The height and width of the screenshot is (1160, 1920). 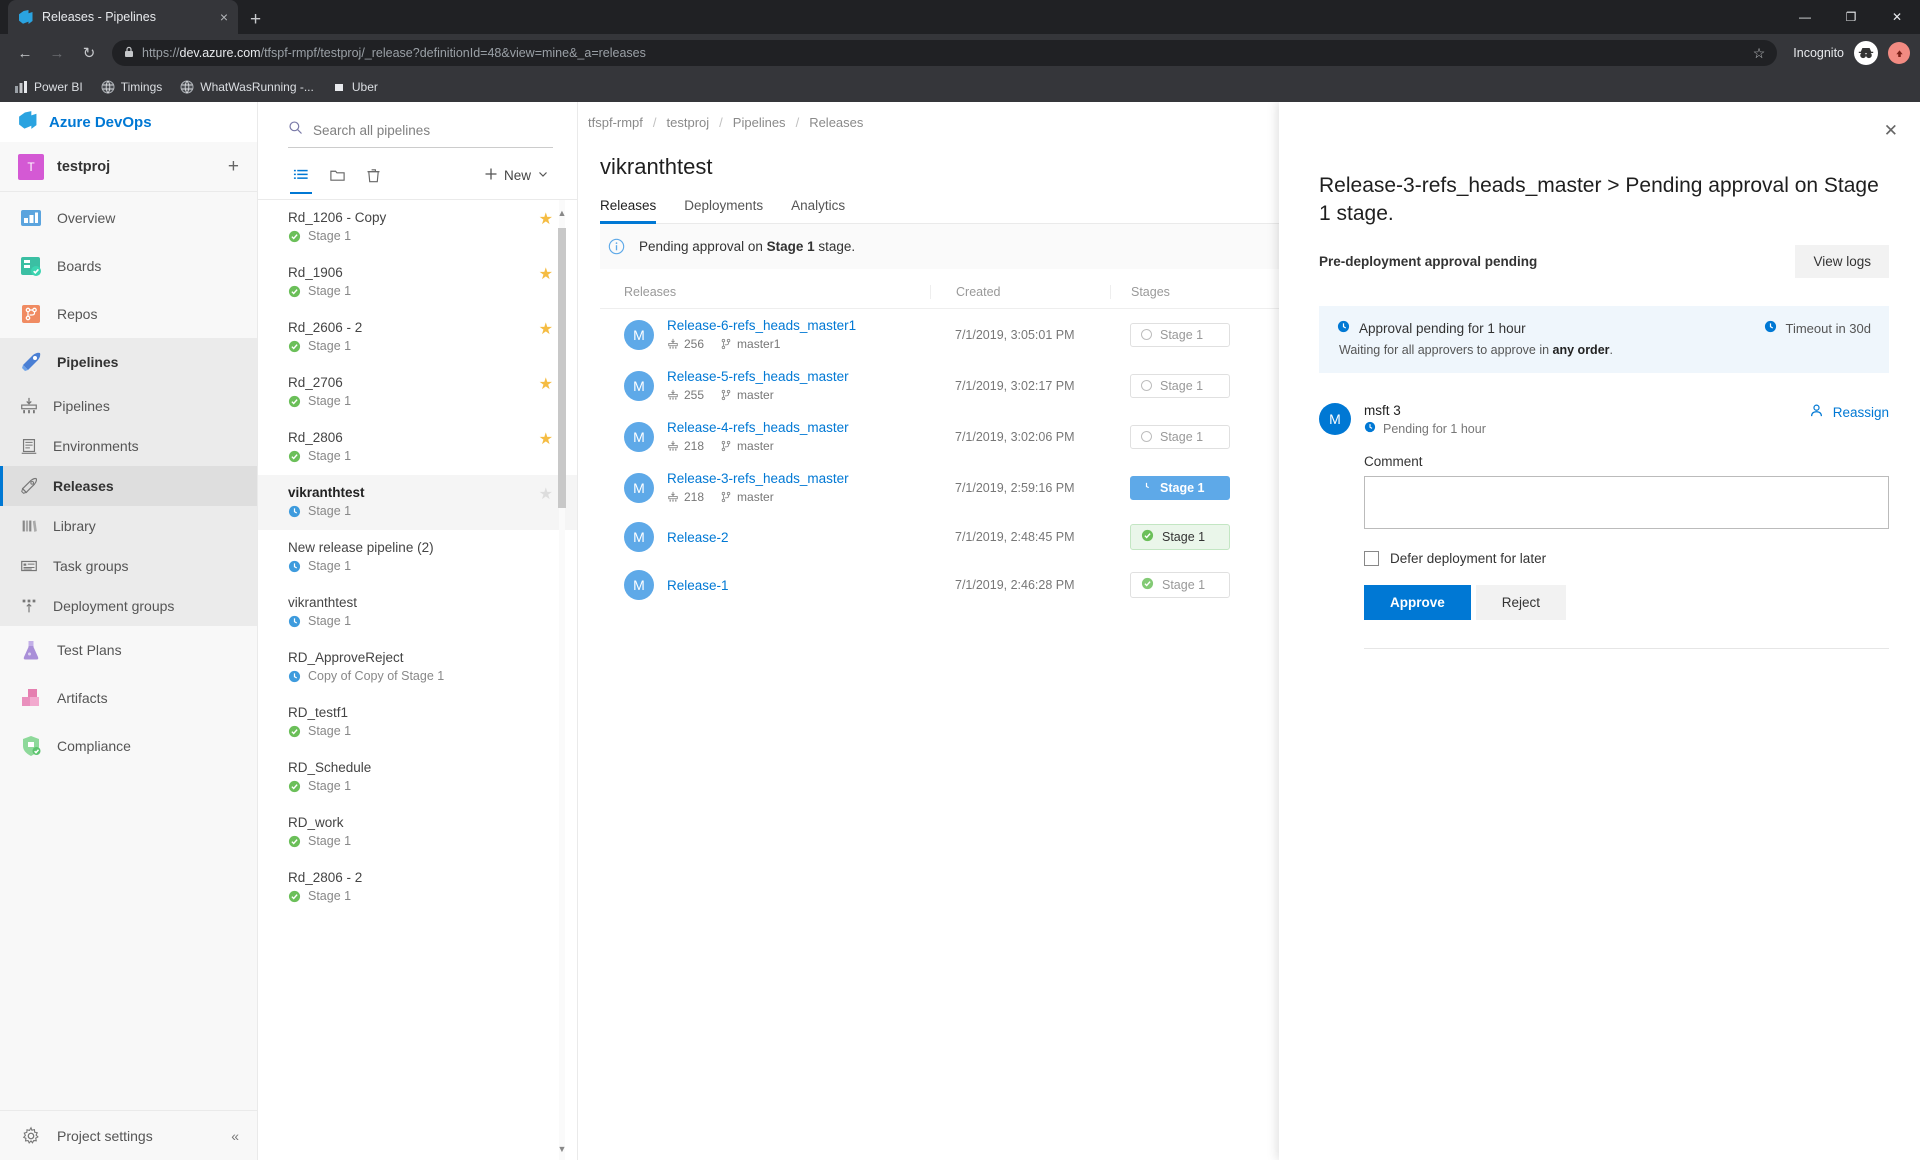 What do you see at coordinates (128, 566) in the screenshot?
I see `sidebar-item-task-groups: Task groups` at bounding box center [128, 566].